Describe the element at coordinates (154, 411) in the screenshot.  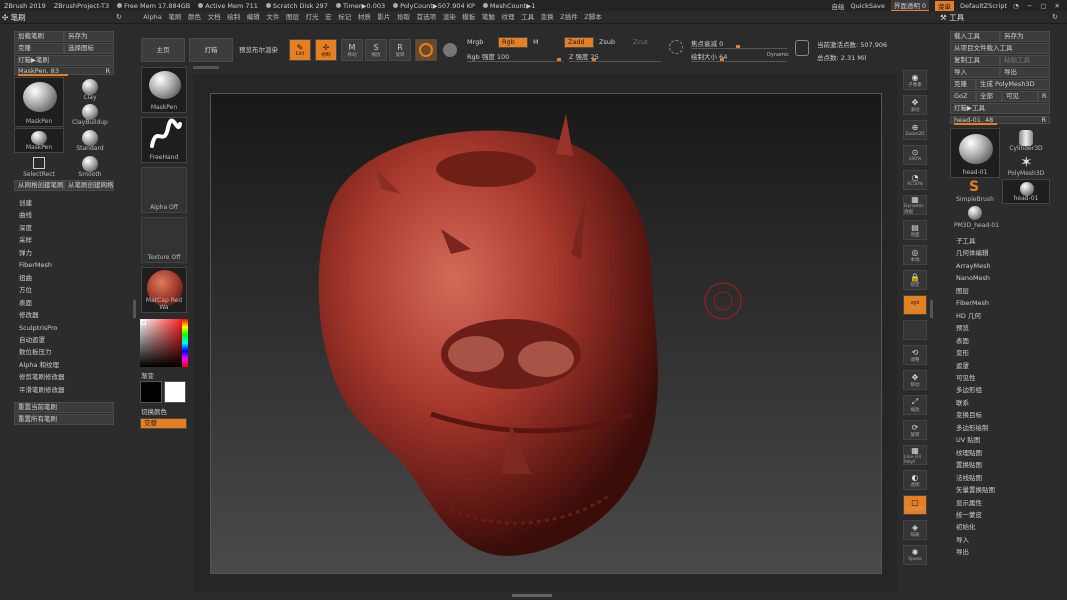
I see `switch-color-button: 切换颜色` at that location.